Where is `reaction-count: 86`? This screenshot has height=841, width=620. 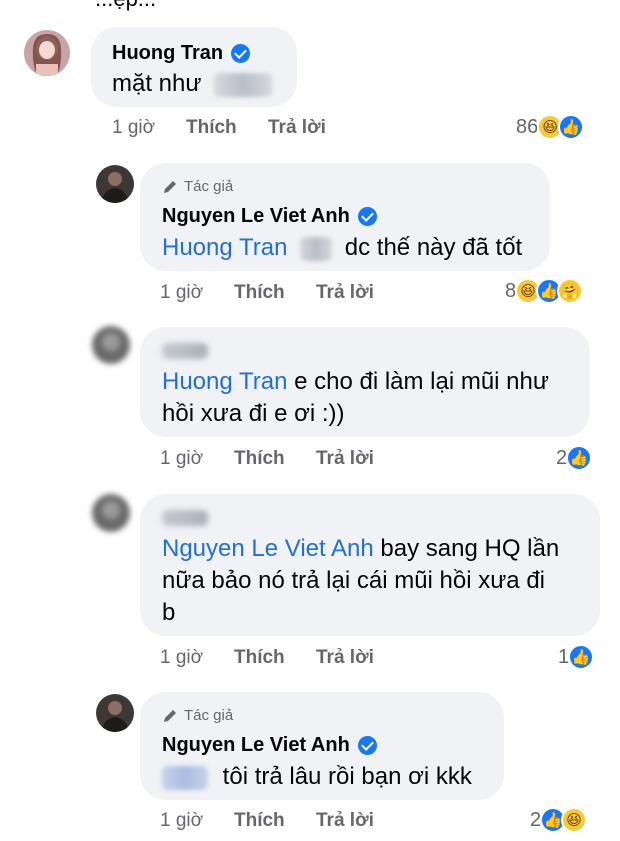 reaction-count: 86 is located at coordinates (527, 126).